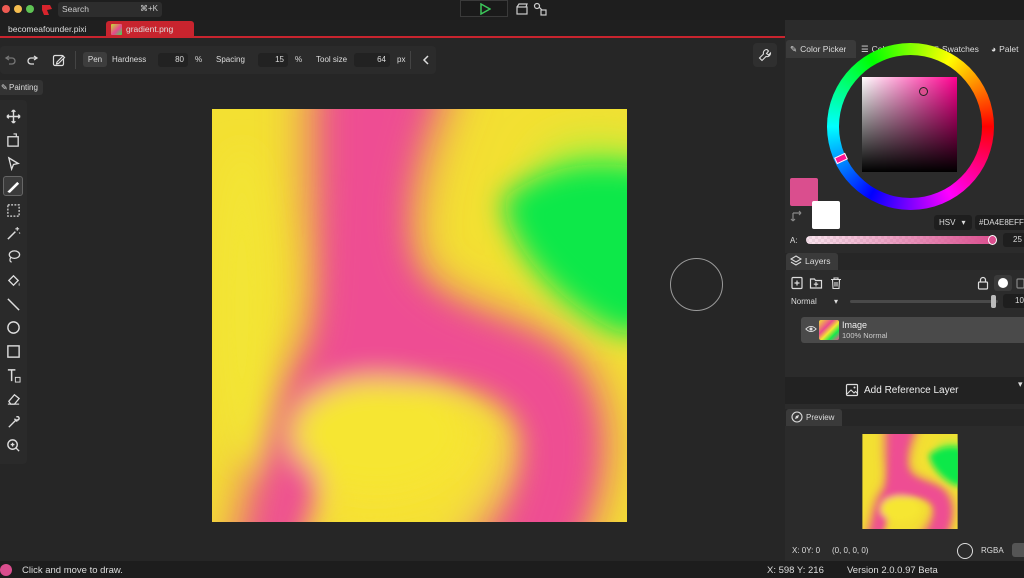  I want to click on alpha-handle, so click(992, 240).